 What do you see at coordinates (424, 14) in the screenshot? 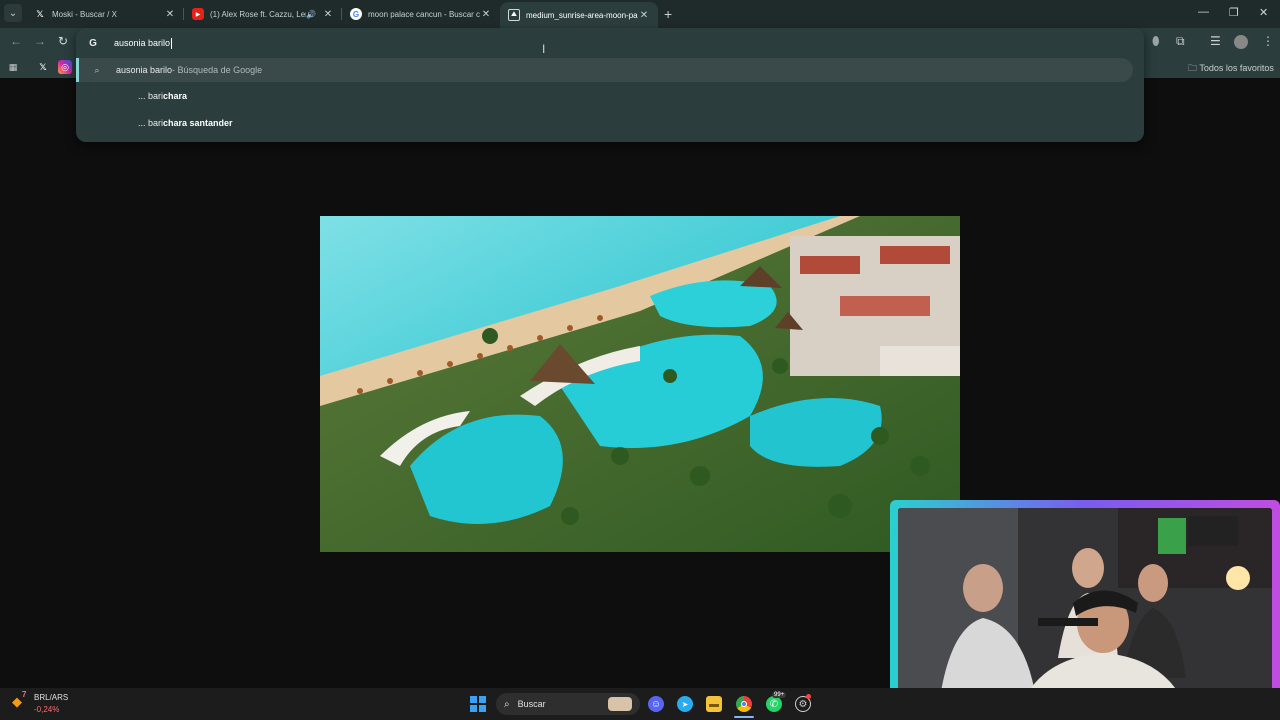
I see `tab-title: moon palace cancun - Buscar con Google` at bounding box center [424, 14].